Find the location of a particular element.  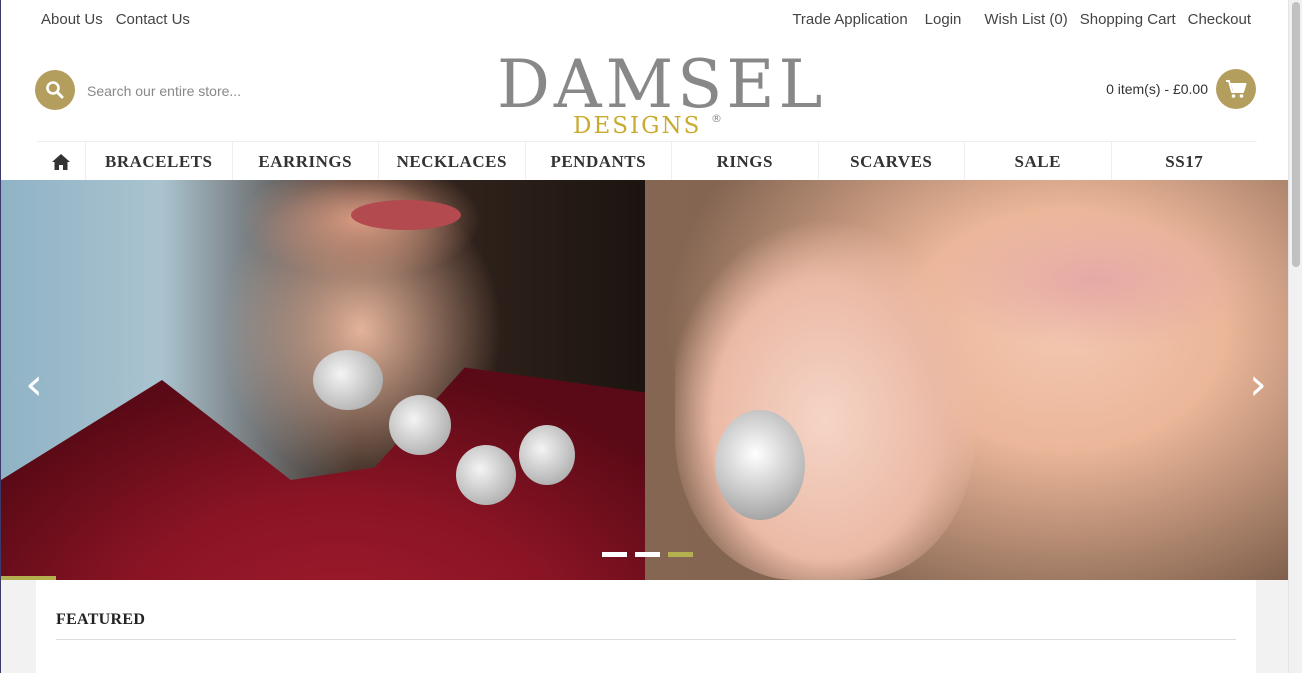

featured-divider is located at coordinates (646, 639).